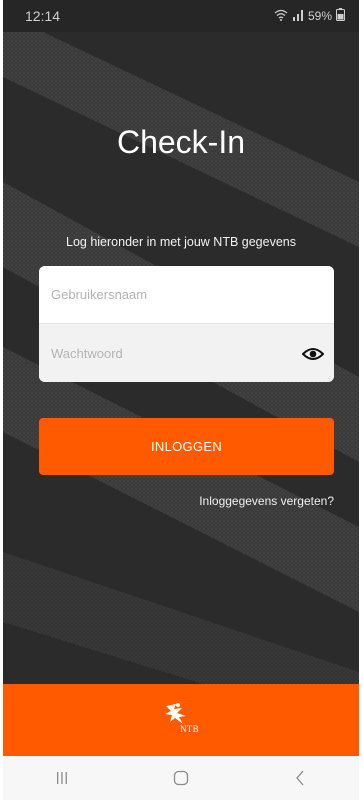 Image resolution: width=363 pixels, height=800 pixels. I want to click on footer-bar: NTB, so click(181, 720).